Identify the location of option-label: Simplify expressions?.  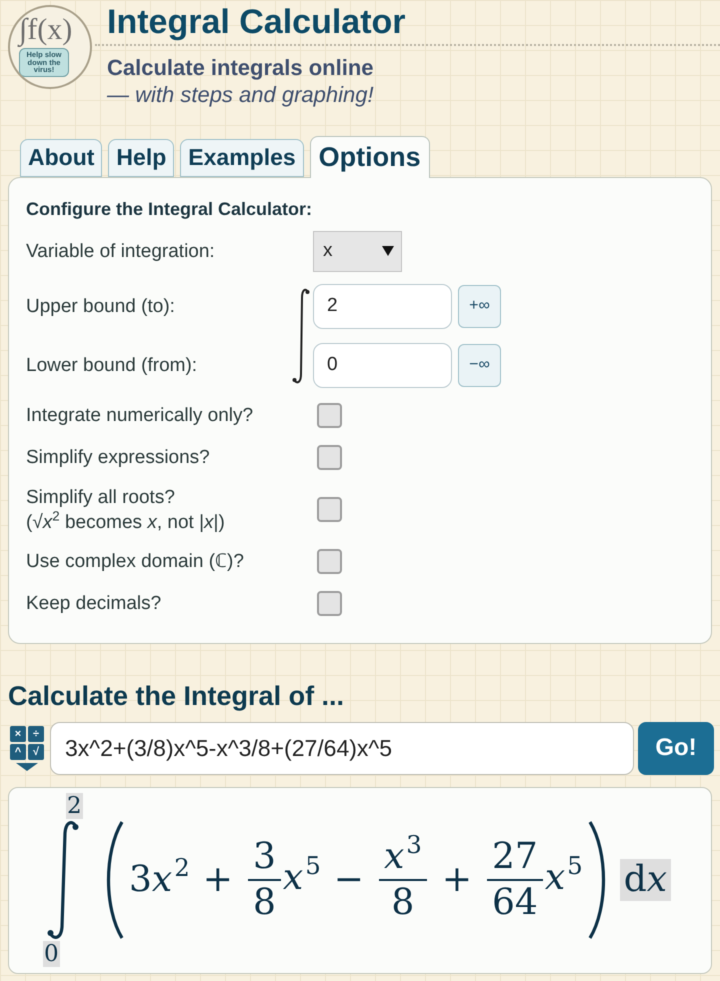
(118, 458).